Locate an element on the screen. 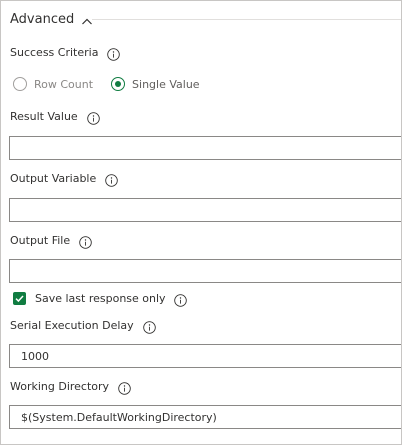 This screenshot has width=402, height=445. output-variable-label-row: Output Variable is located at coordinates (64, 178).